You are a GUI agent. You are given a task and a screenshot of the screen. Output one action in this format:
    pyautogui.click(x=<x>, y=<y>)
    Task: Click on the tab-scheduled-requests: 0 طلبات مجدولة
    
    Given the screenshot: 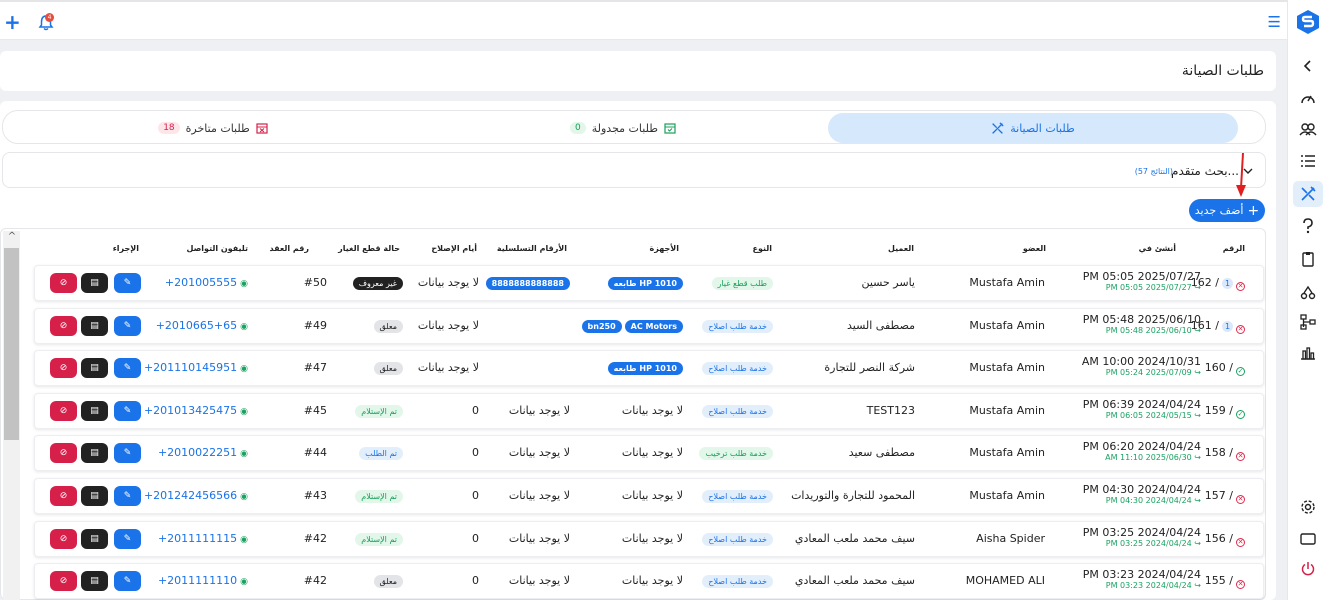 What is the action you would take?
    pyautogui.click(x=623, y=128)
    